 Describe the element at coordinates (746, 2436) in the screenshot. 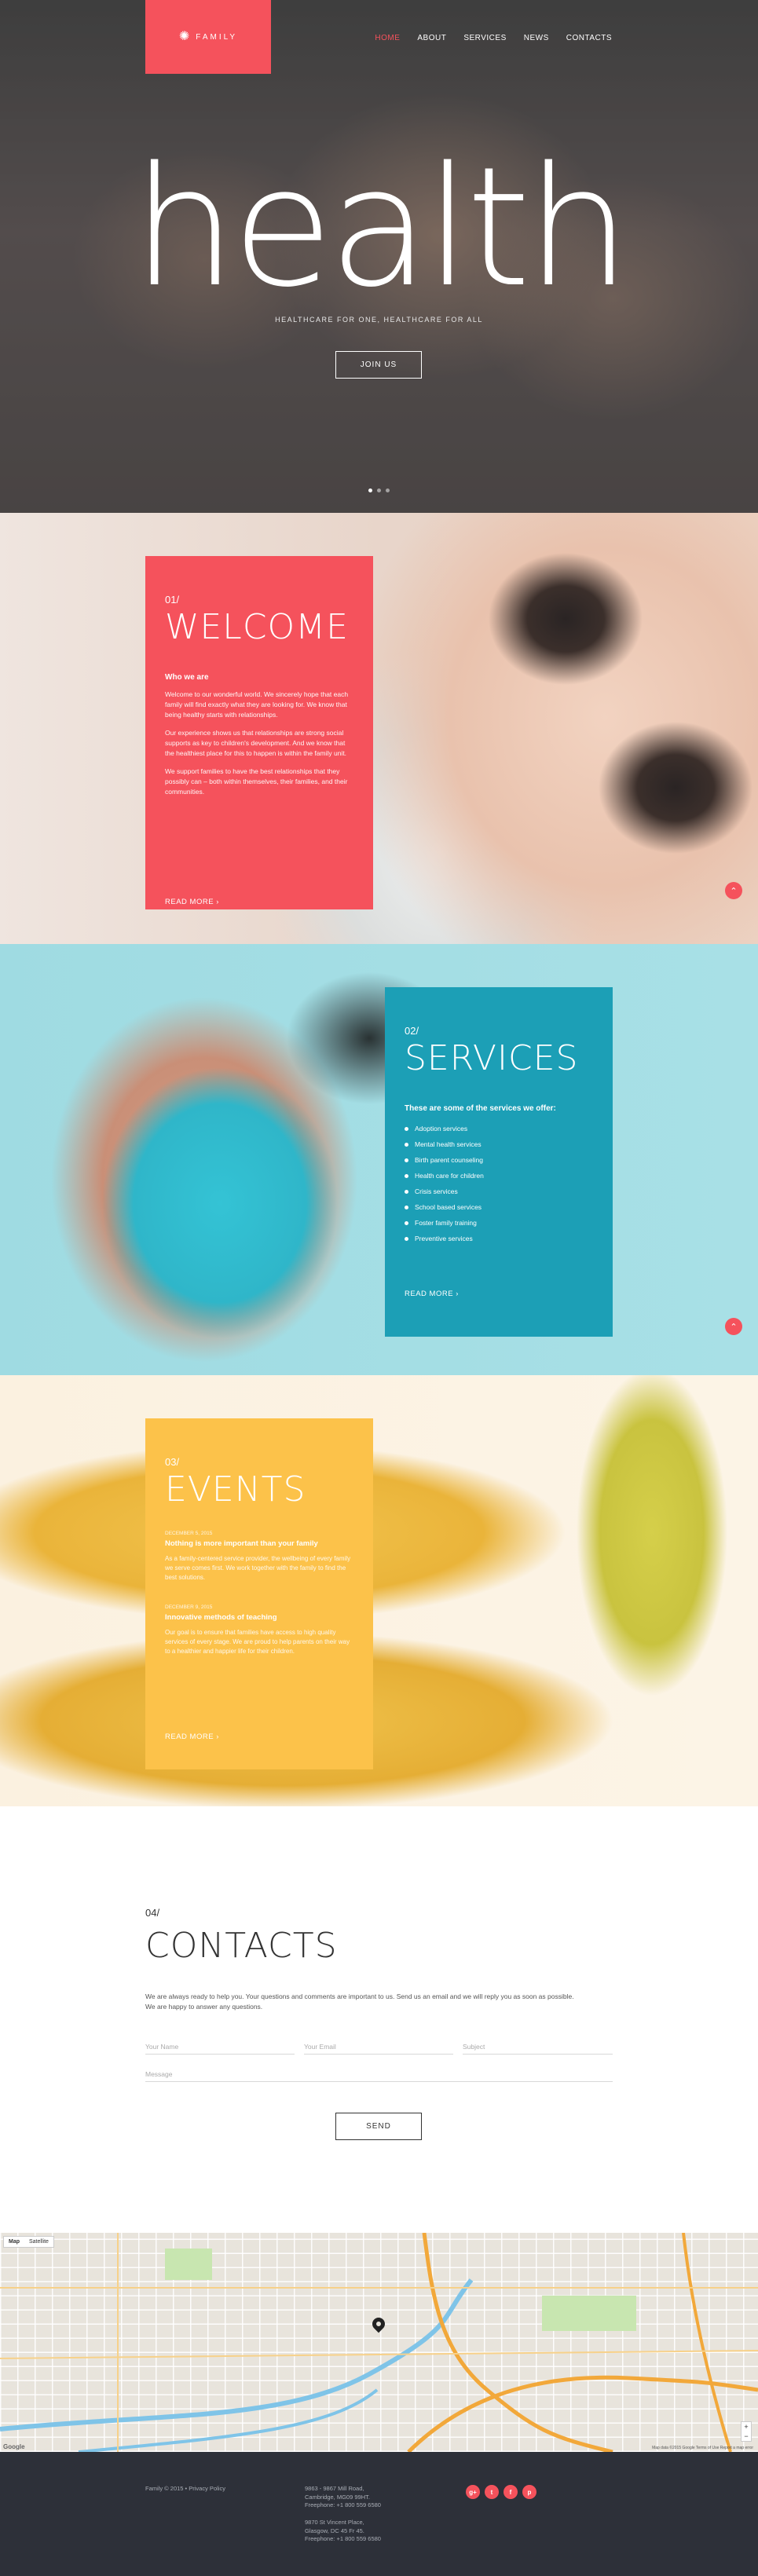

I see `zoom-out-button: −` at that location.